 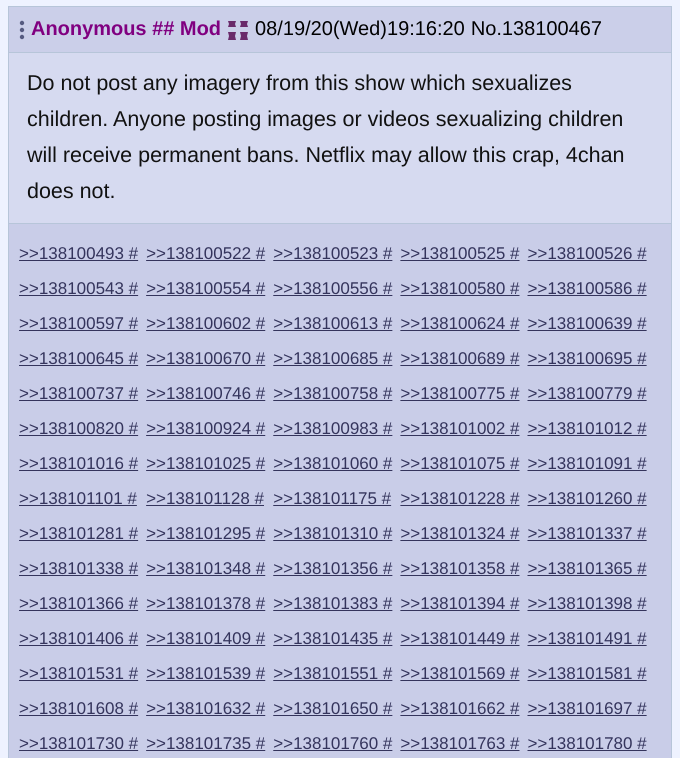 What do you see at coordinates (206, 568) in the screenshot?
I see `reply-link: >>138101348 #` at bounding box center [206, 568].